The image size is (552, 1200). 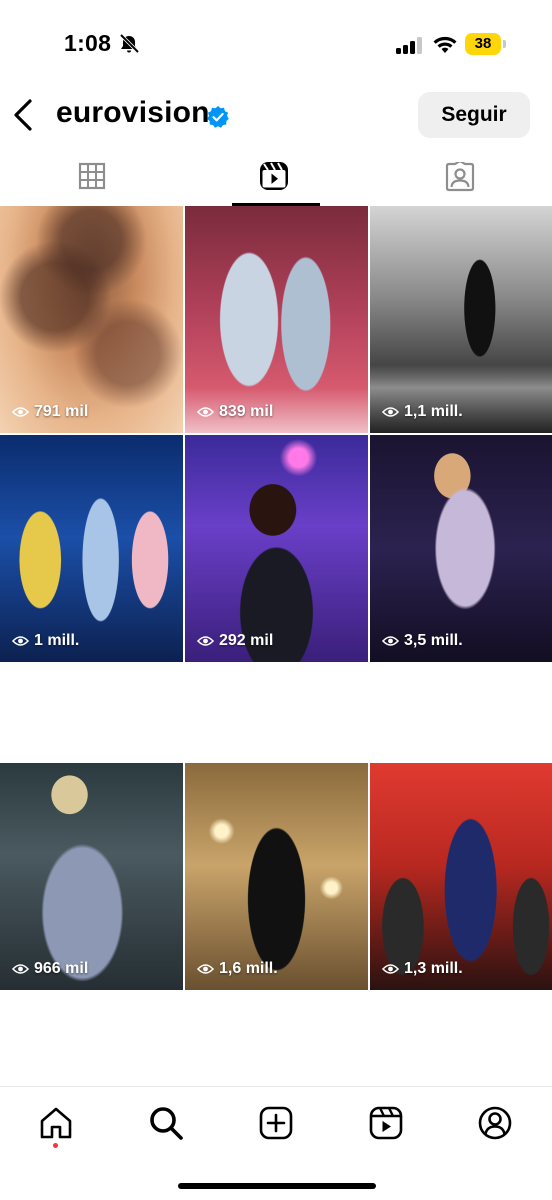 I want to click on plus-square-icon, so click(x=276, y=1123).